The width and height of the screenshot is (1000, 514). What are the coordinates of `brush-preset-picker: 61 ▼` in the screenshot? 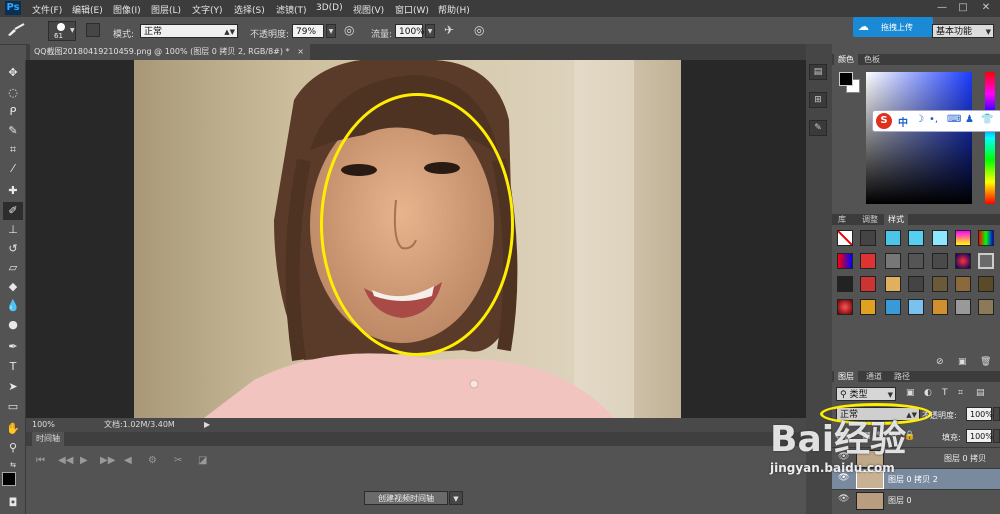 It's located at (62, 31).